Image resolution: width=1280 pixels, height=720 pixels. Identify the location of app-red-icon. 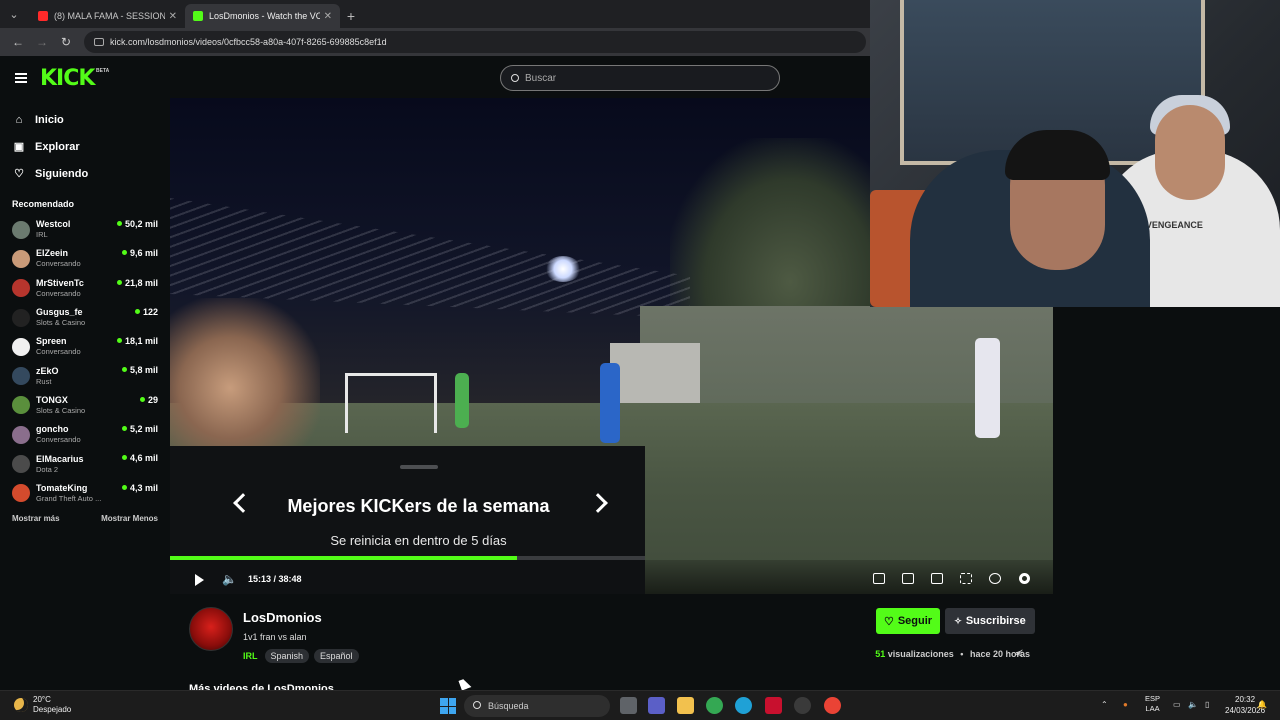
(773, 705).